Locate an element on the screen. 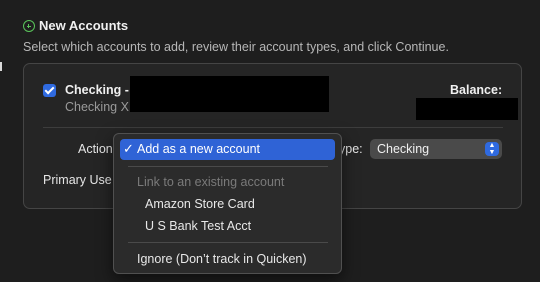  menu-item-link-existing-header: Link to an existing account is located at coordinates (227, 182).